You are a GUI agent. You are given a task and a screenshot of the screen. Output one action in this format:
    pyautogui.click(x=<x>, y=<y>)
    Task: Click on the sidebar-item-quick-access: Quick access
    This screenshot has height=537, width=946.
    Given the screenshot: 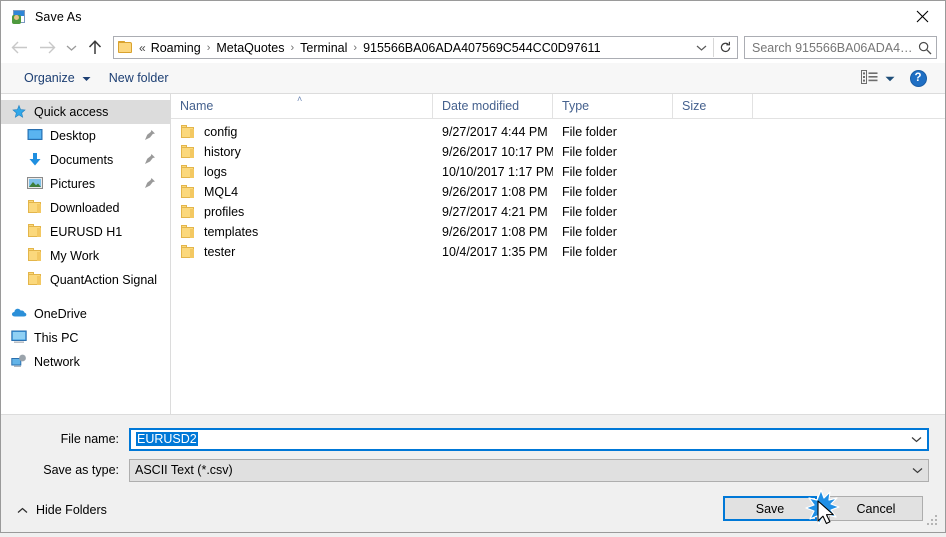 What is the action you would take?
    pyautogui.click(x=85, y=112)
    